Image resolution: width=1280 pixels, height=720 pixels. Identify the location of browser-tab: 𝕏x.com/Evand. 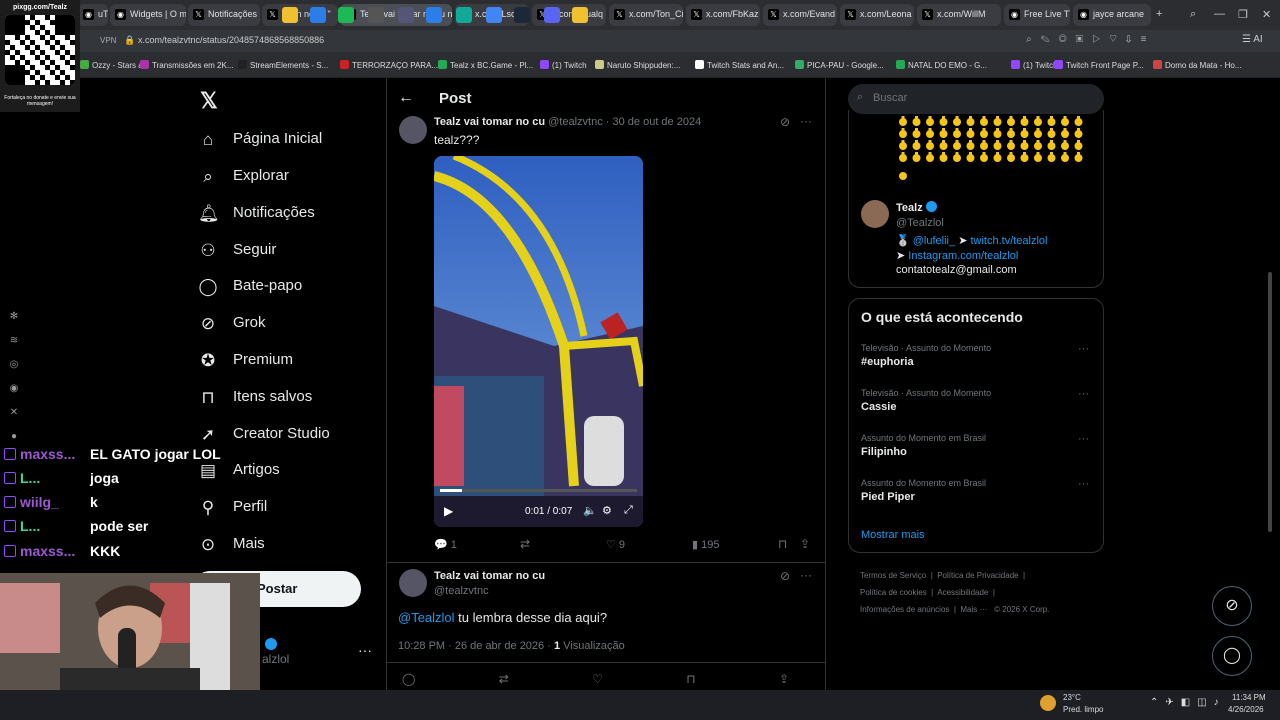
(800, 15).